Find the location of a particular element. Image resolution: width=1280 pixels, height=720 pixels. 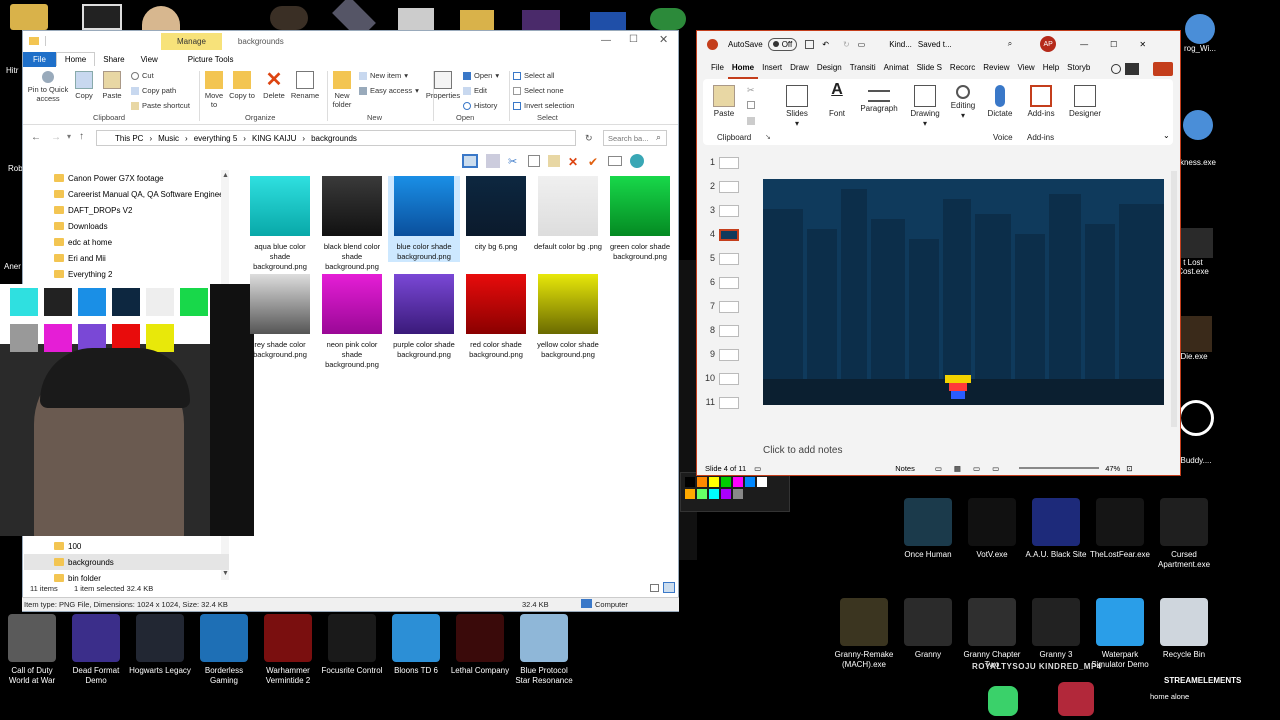

tab-share: Share is located at coordinates (113, 59).